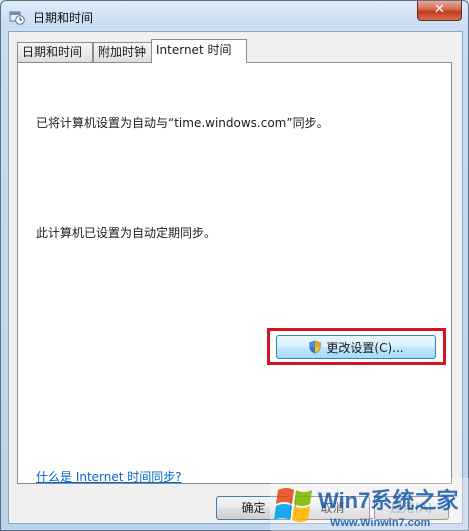  I want to click on tab-date-time: 日期和时间, so click(55, 52).